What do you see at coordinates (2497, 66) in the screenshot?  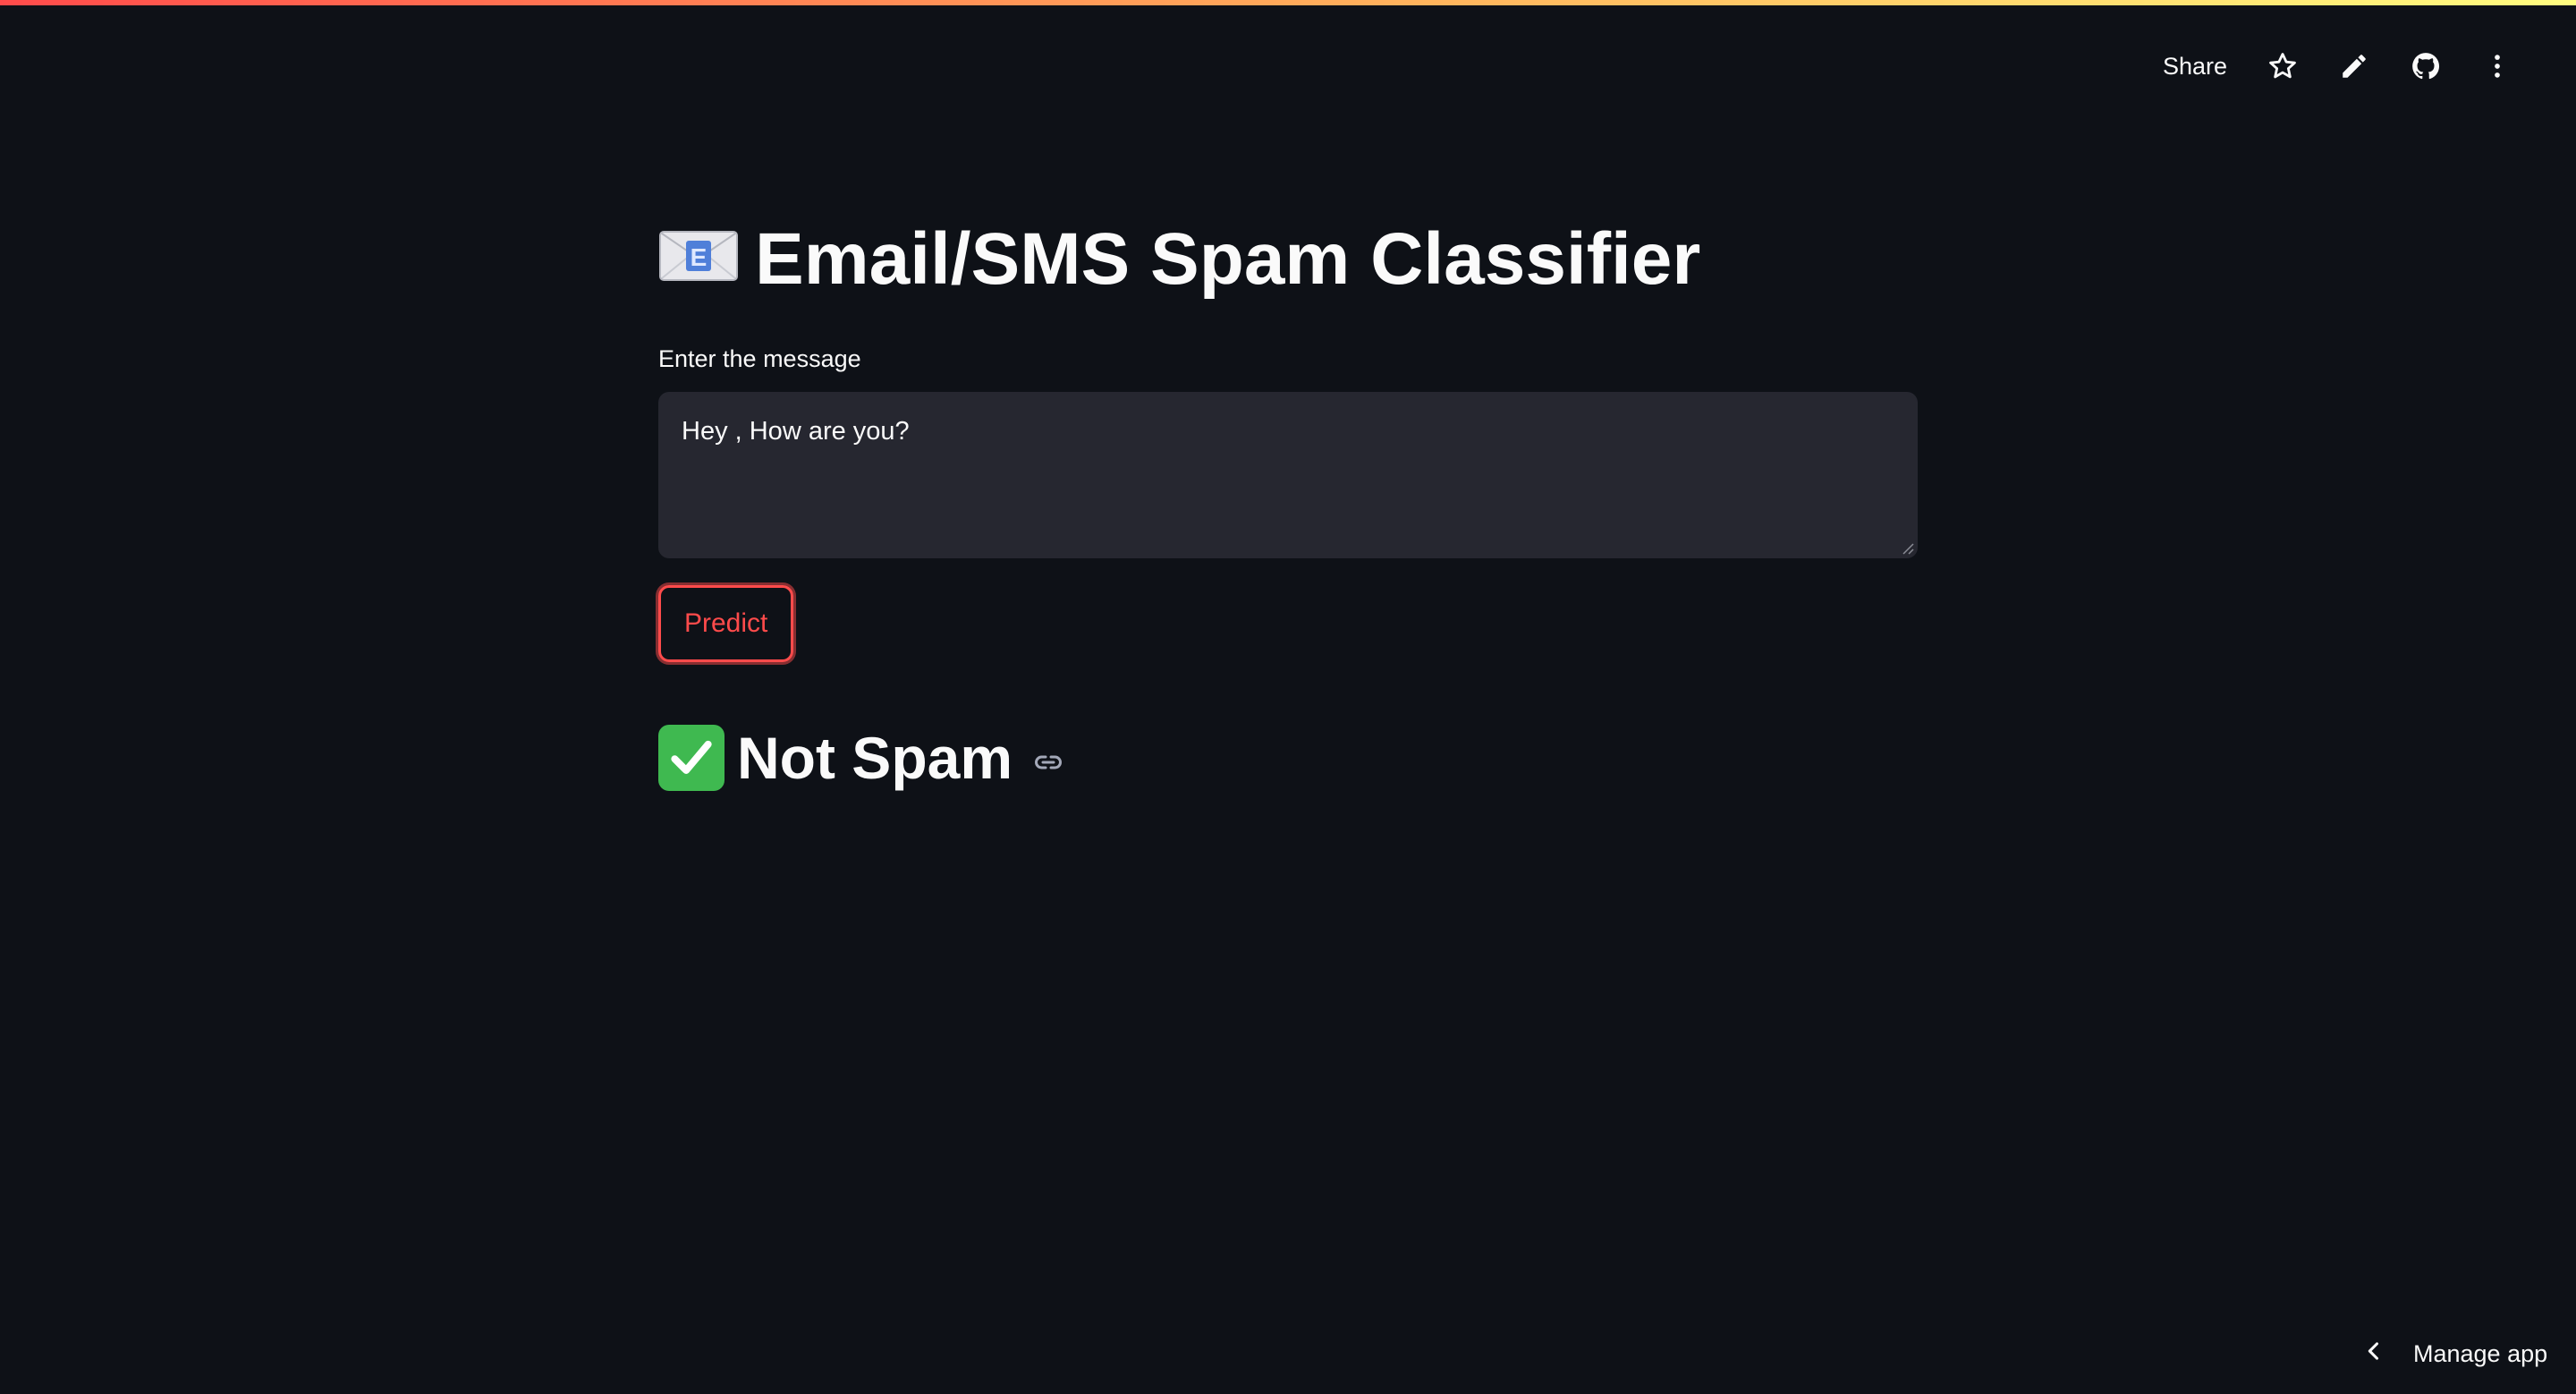 I see `more-vertical-icon` at bounding box center [2497, 66].